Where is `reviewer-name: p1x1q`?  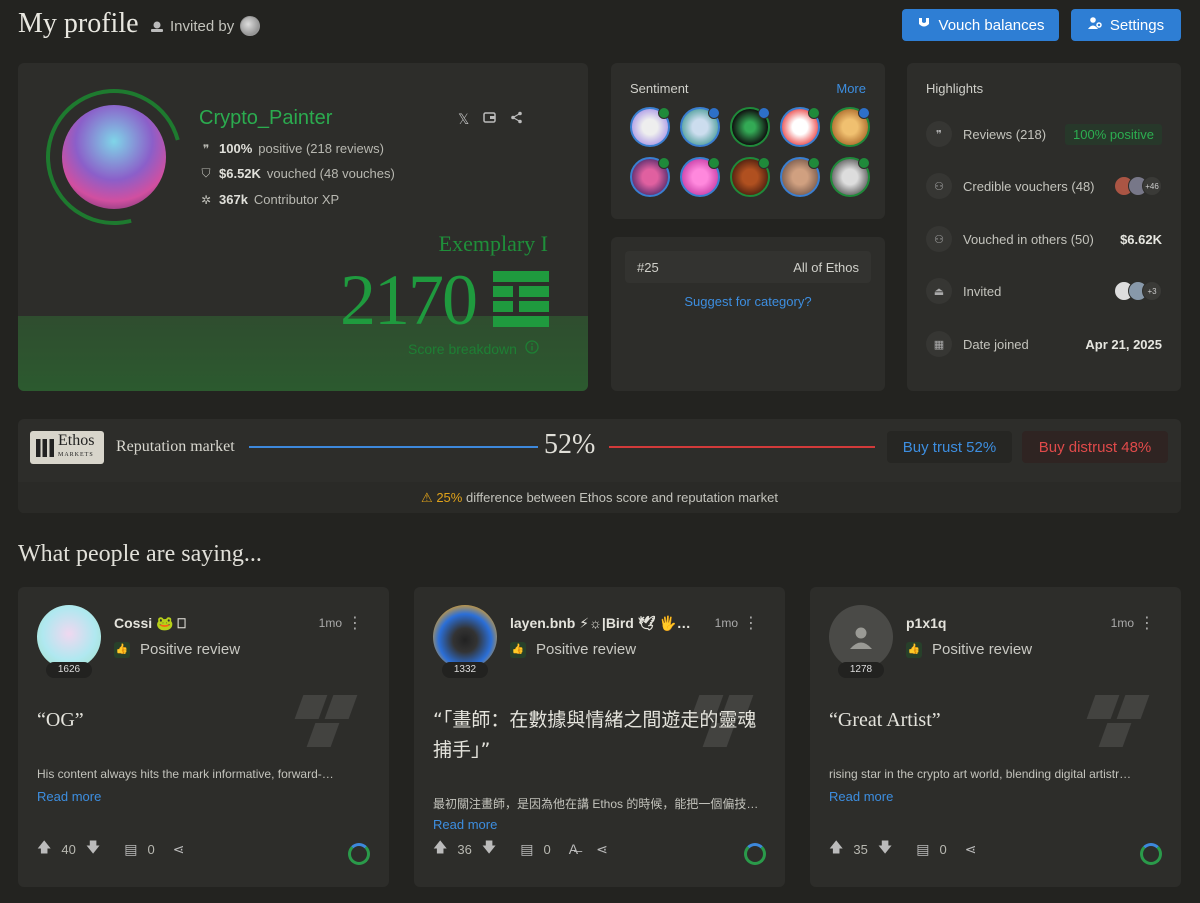 reviewer-name: p1x1q is located at coordinates (926, 623).